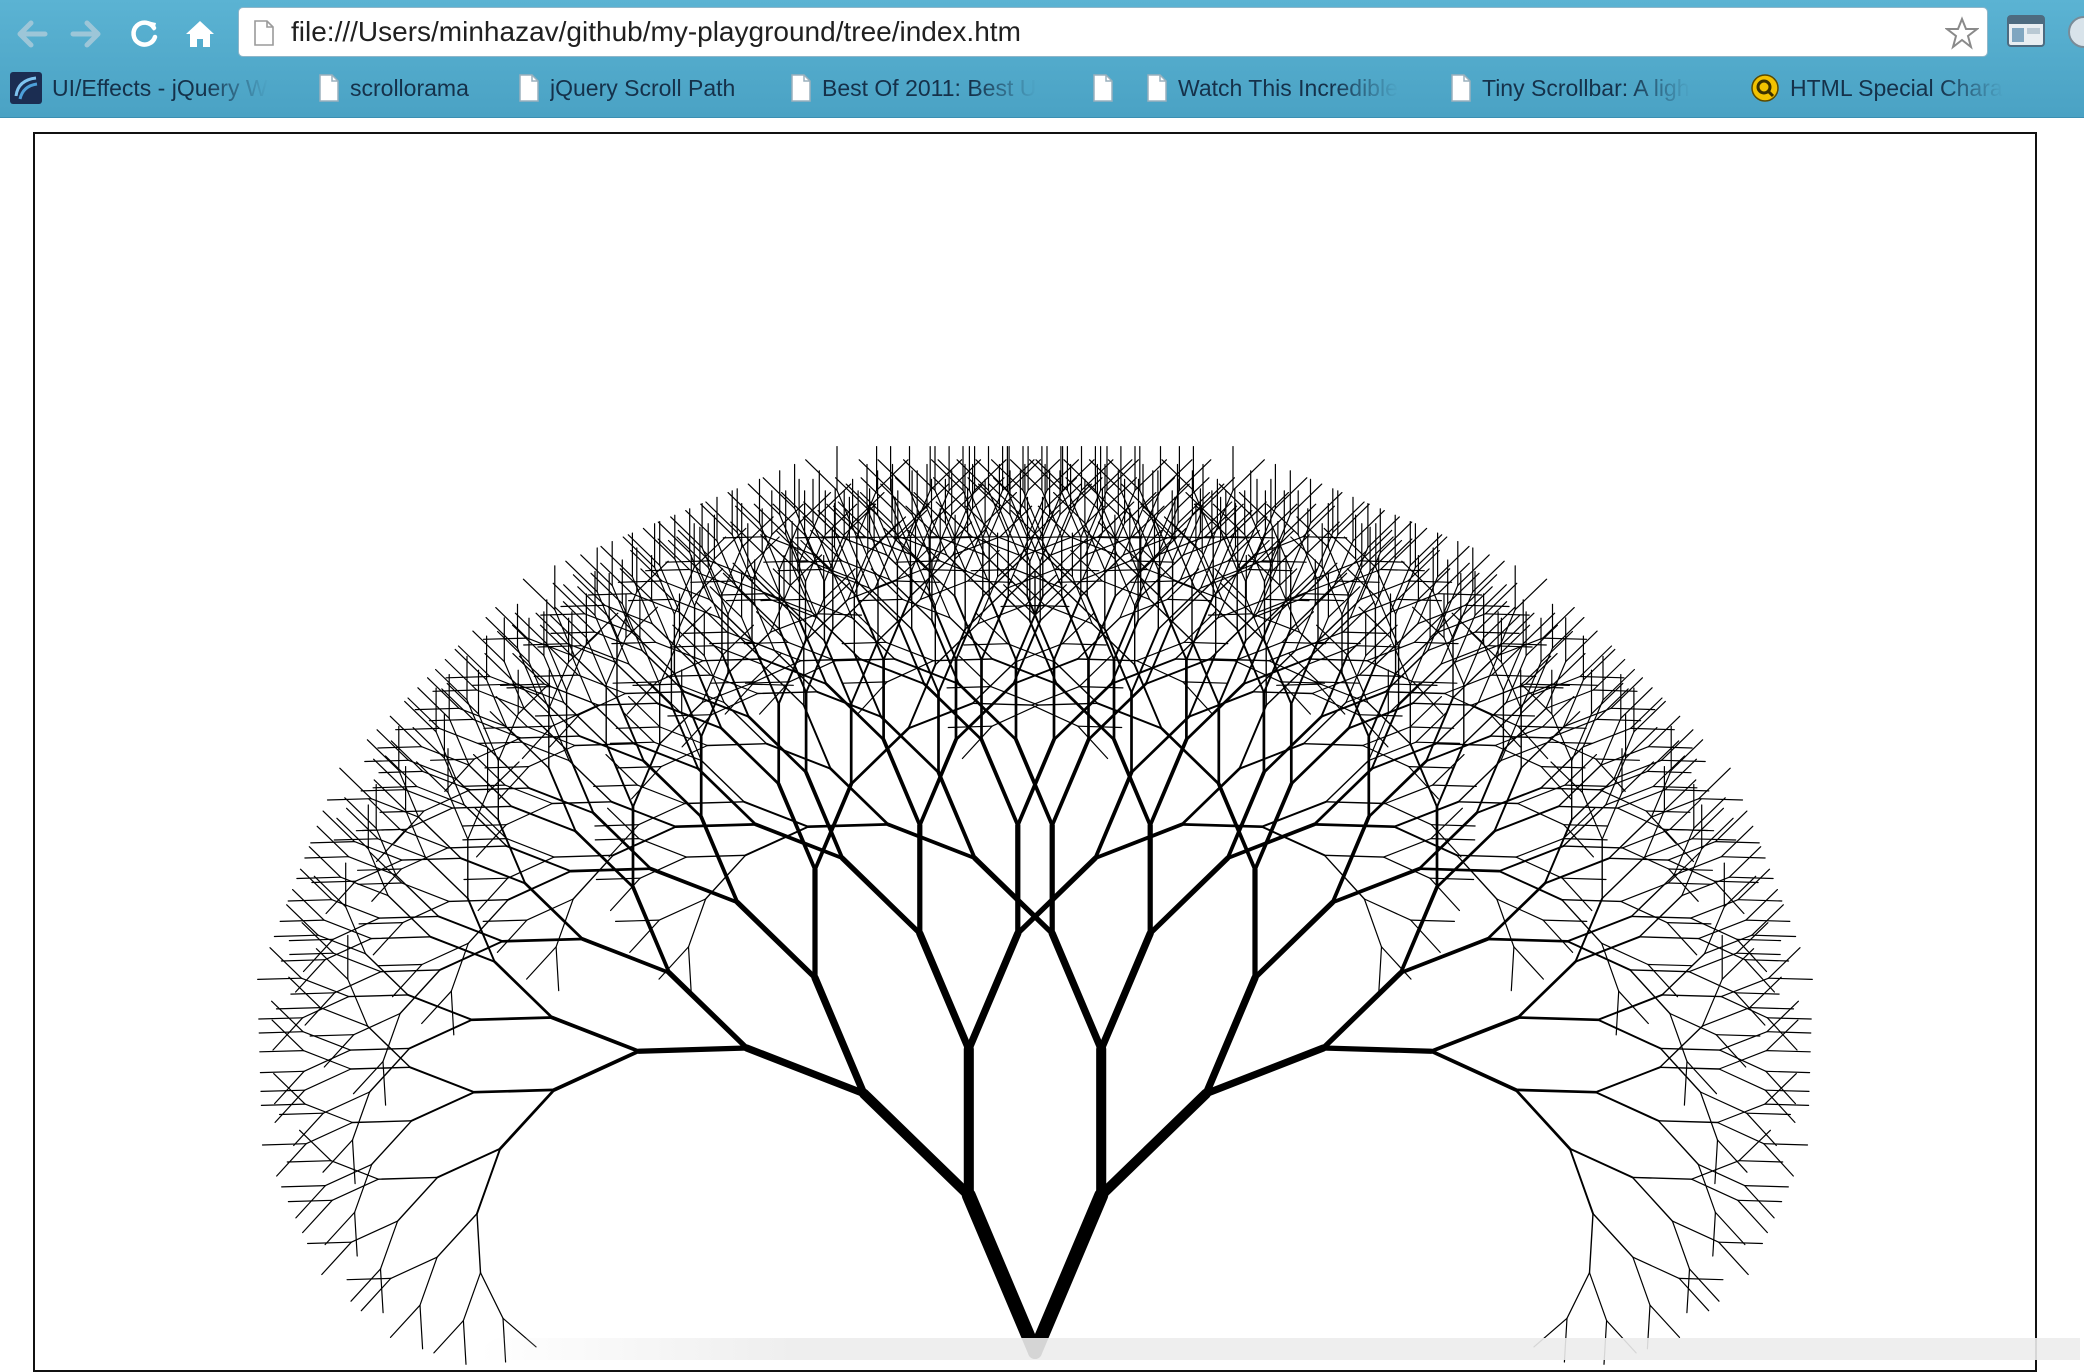 The width and height of the screenshot is (2084, 1372). I want to click on bookmark-item: scrollorama, so click(403, 88).